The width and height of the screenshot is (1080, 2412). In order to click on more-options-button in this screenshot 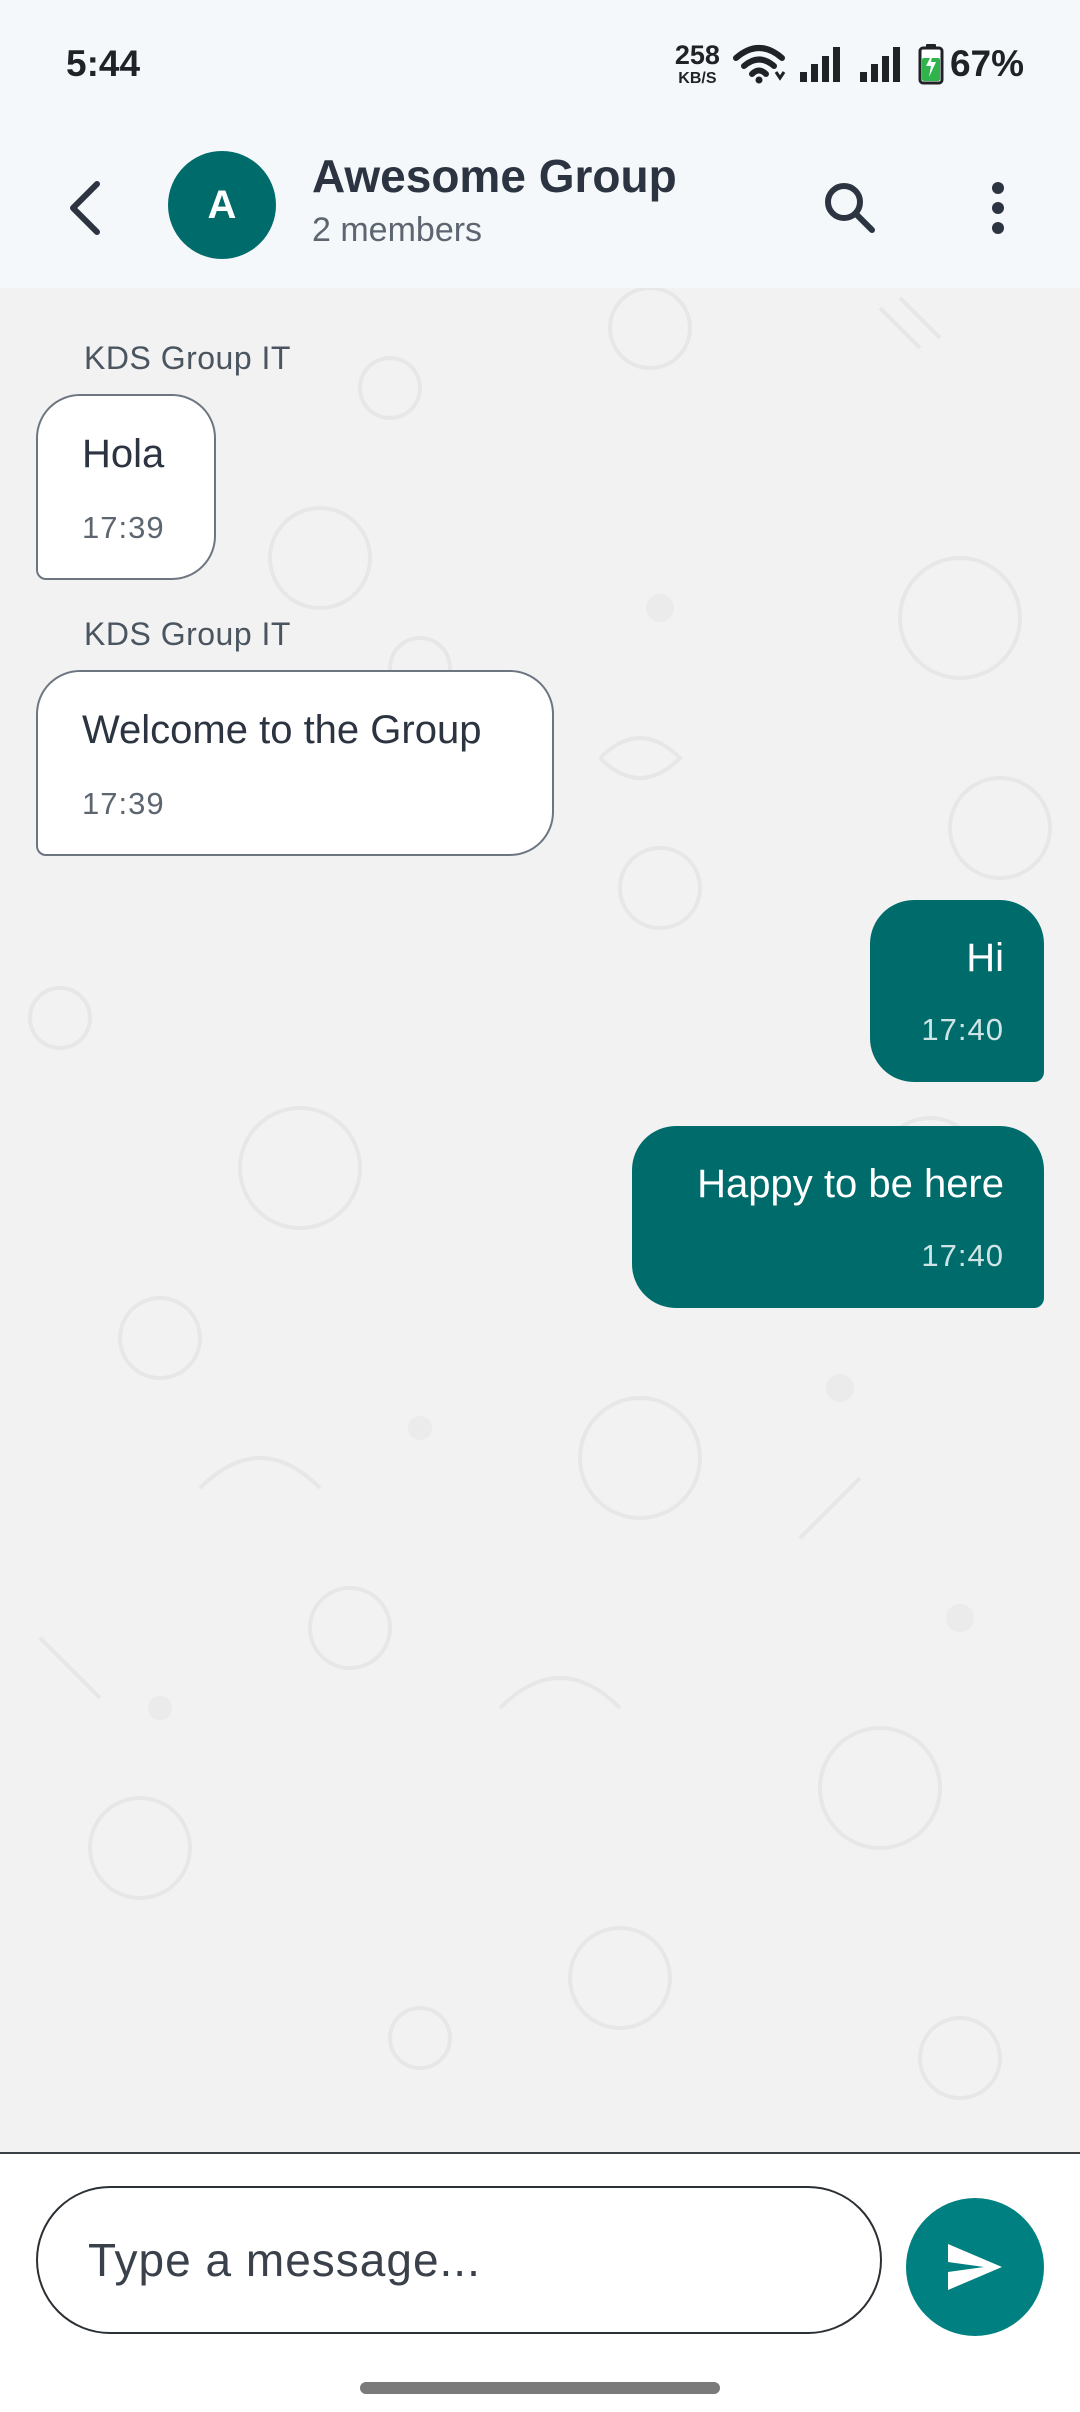, I will do `click(998, 208)`.